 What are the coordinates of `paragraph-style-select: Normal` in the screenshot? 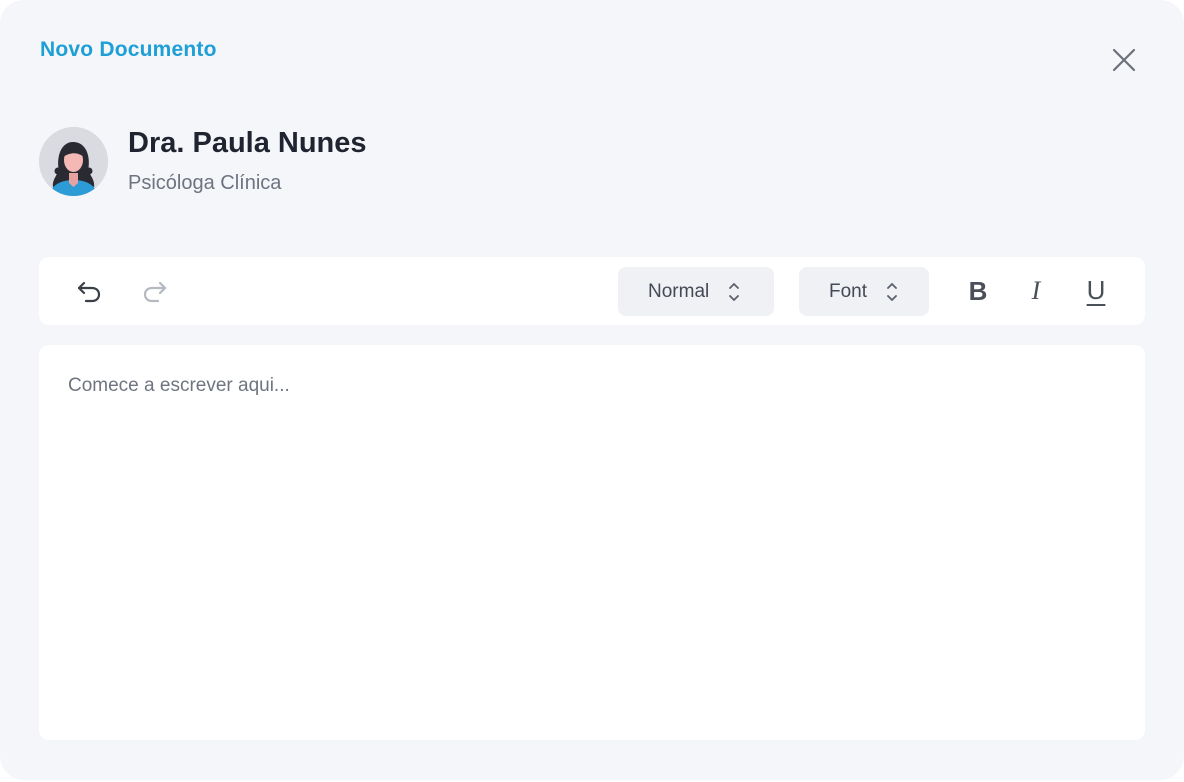 It's located at (696, 291).